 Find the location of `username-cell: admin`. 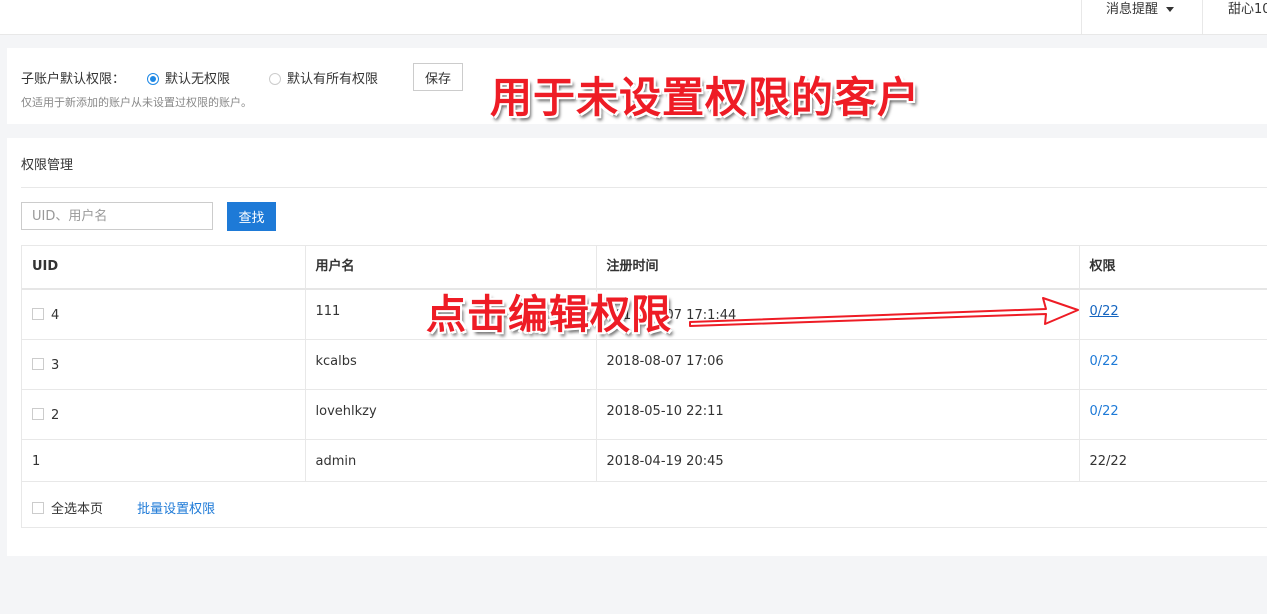

username-cell: admin is located at coordinates (336, 461).